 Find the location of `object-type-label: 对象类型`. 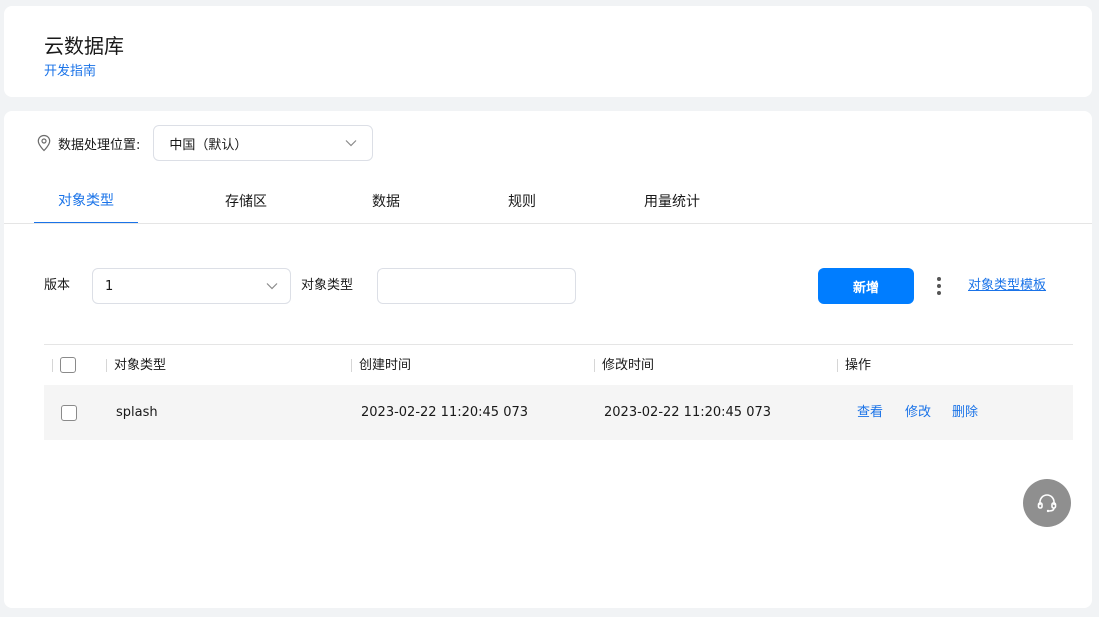

object-type-label: 对象类型 is located at coordinates (327, 285).